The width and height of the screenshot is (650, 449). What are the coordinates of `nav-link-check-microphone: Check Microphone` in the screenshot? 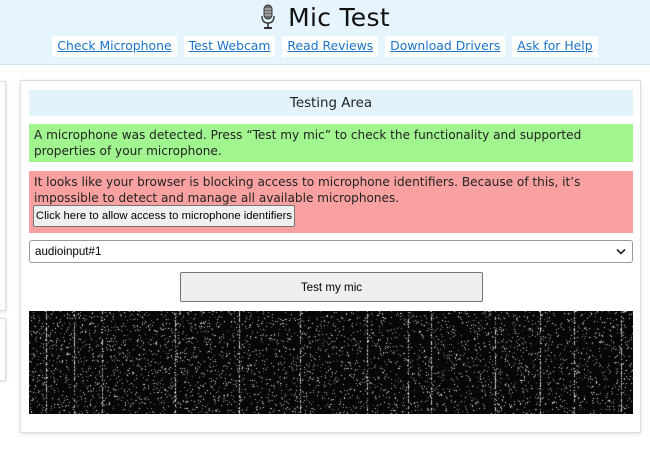 It's located at (114, 46).